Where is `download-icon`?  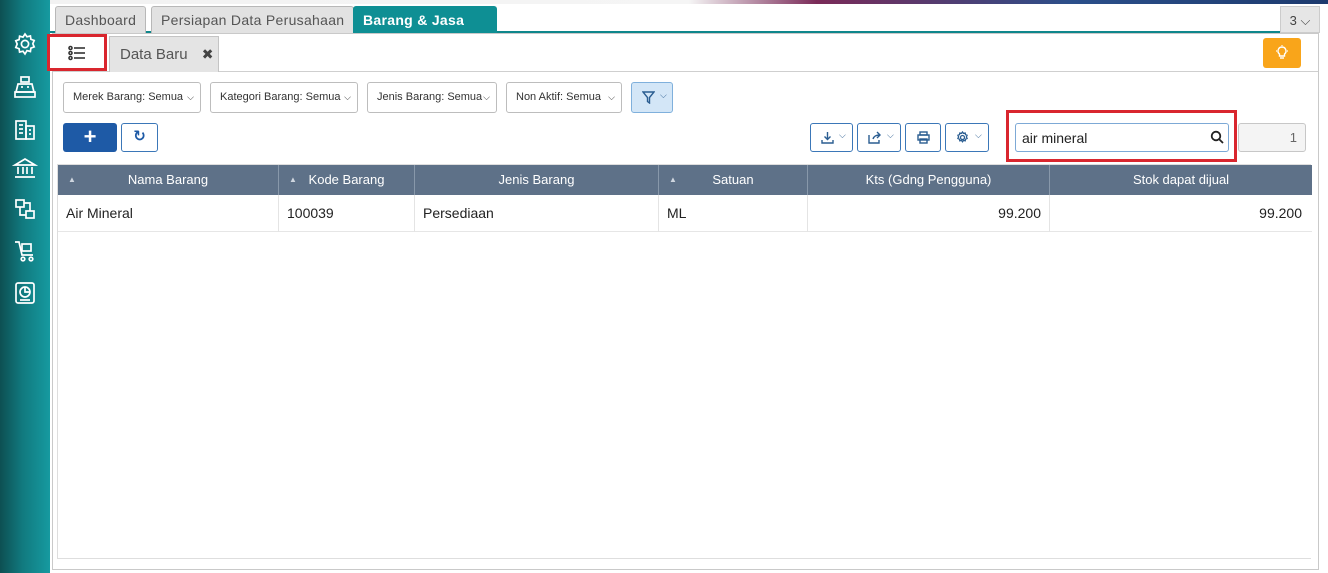 download-icon is located at coordinates (827, 138).